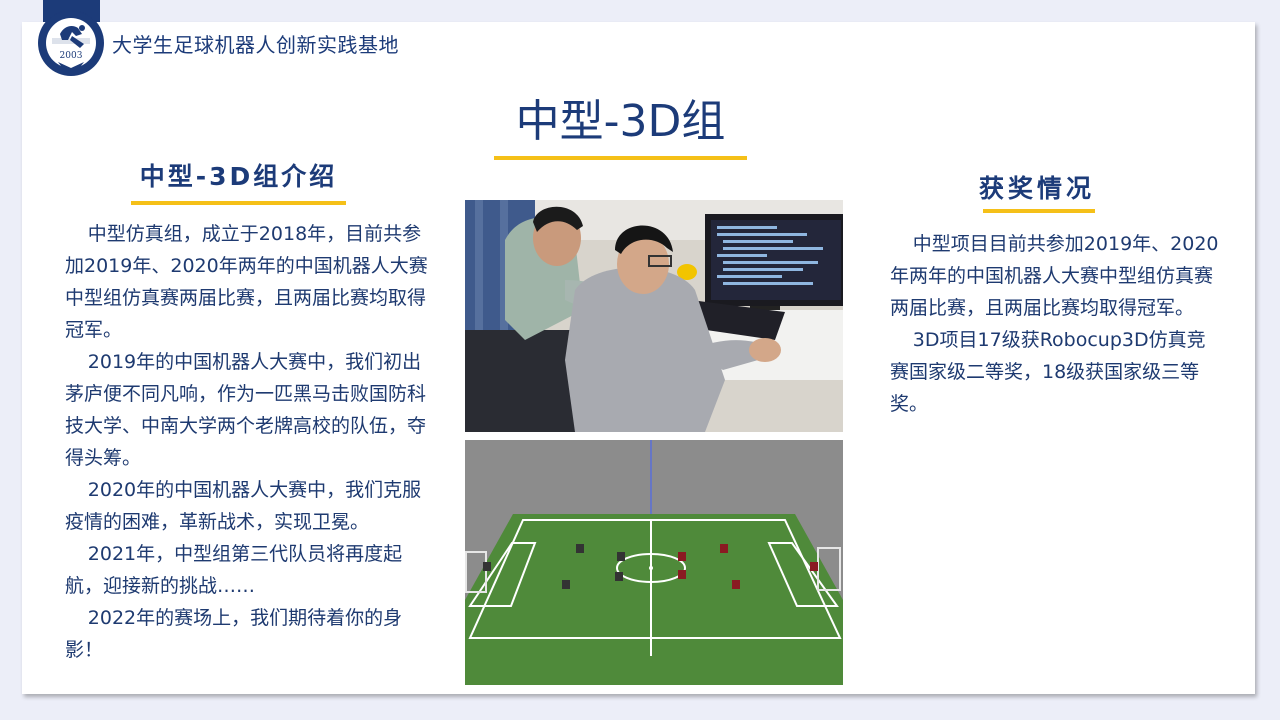 The image size is (1280, 720). What do you see at coordinates (620, 158) in the screenshot?
I see `title-underline` at bounding box center [620, 158].